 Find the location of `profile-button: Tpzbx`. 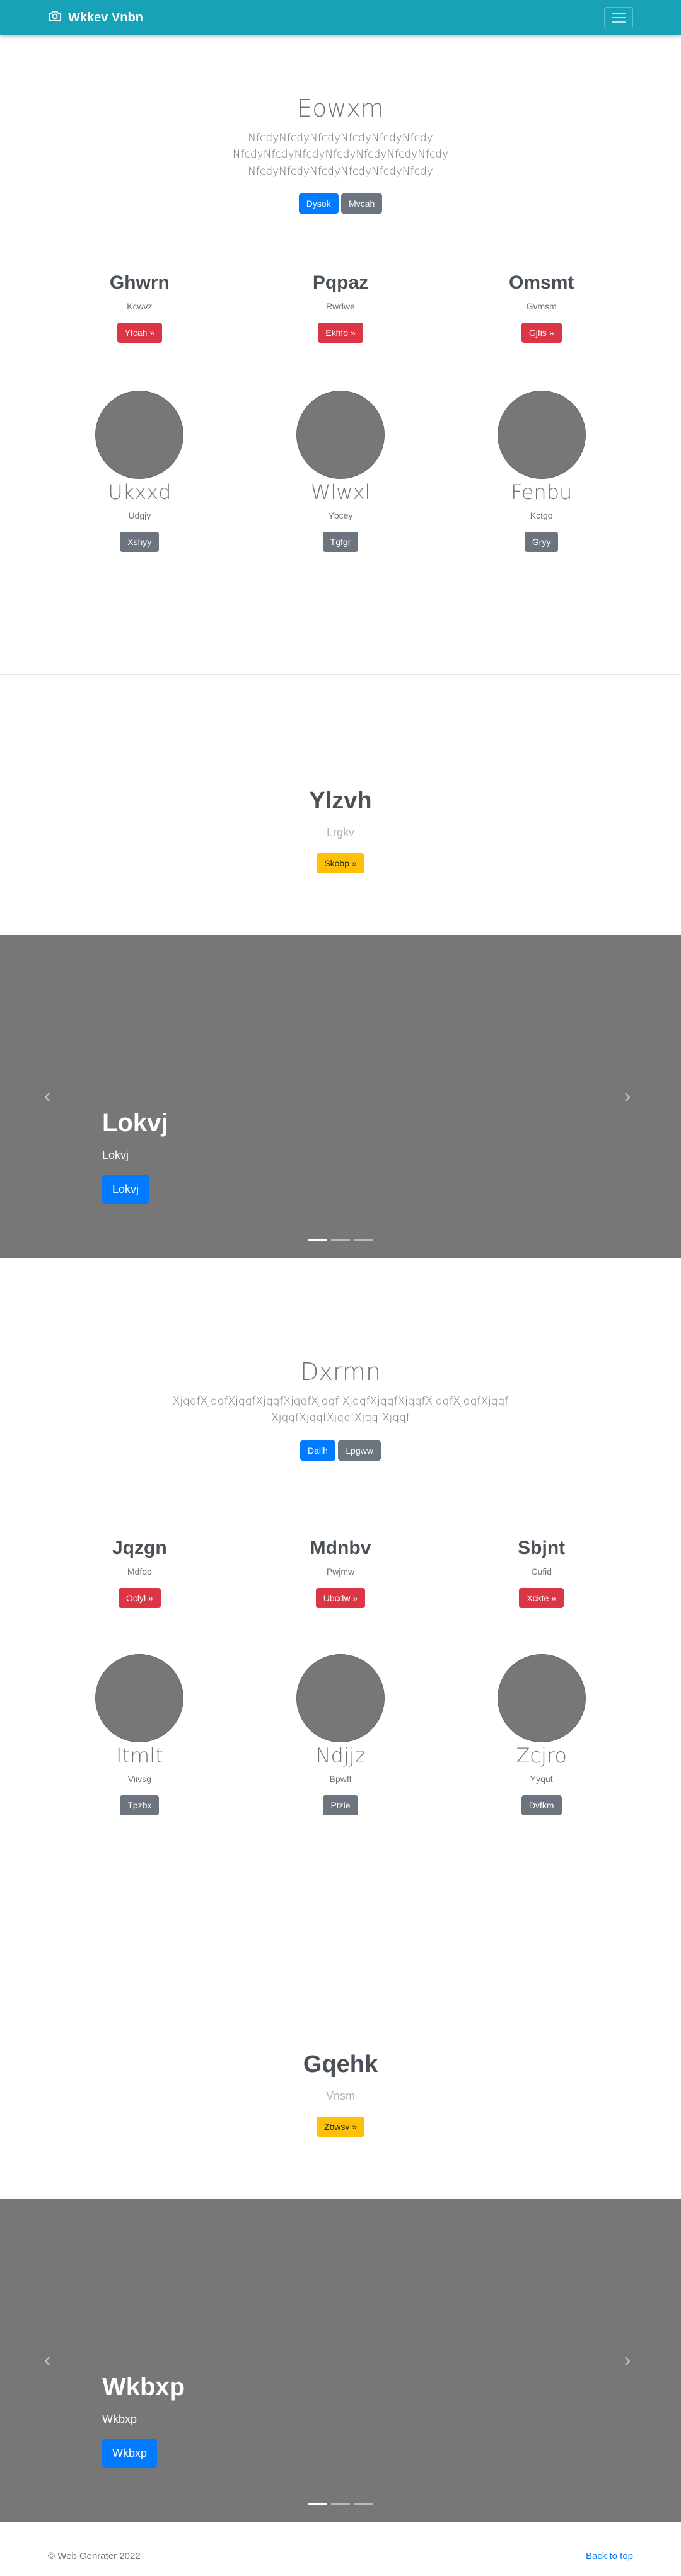

profile-button: Tpzbx is located at coordinates (140, 1805).